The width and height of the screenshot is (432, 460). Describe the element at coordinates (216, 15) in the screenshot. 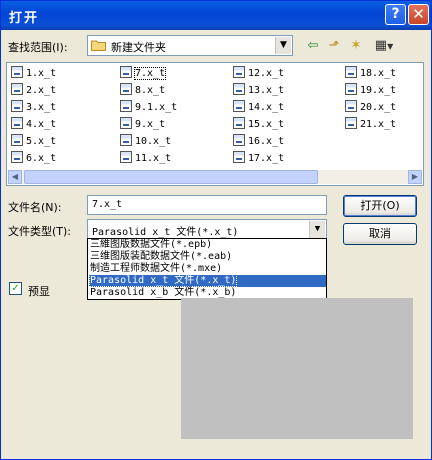

I see `title-bar: 打开 ? ✕` at that location.